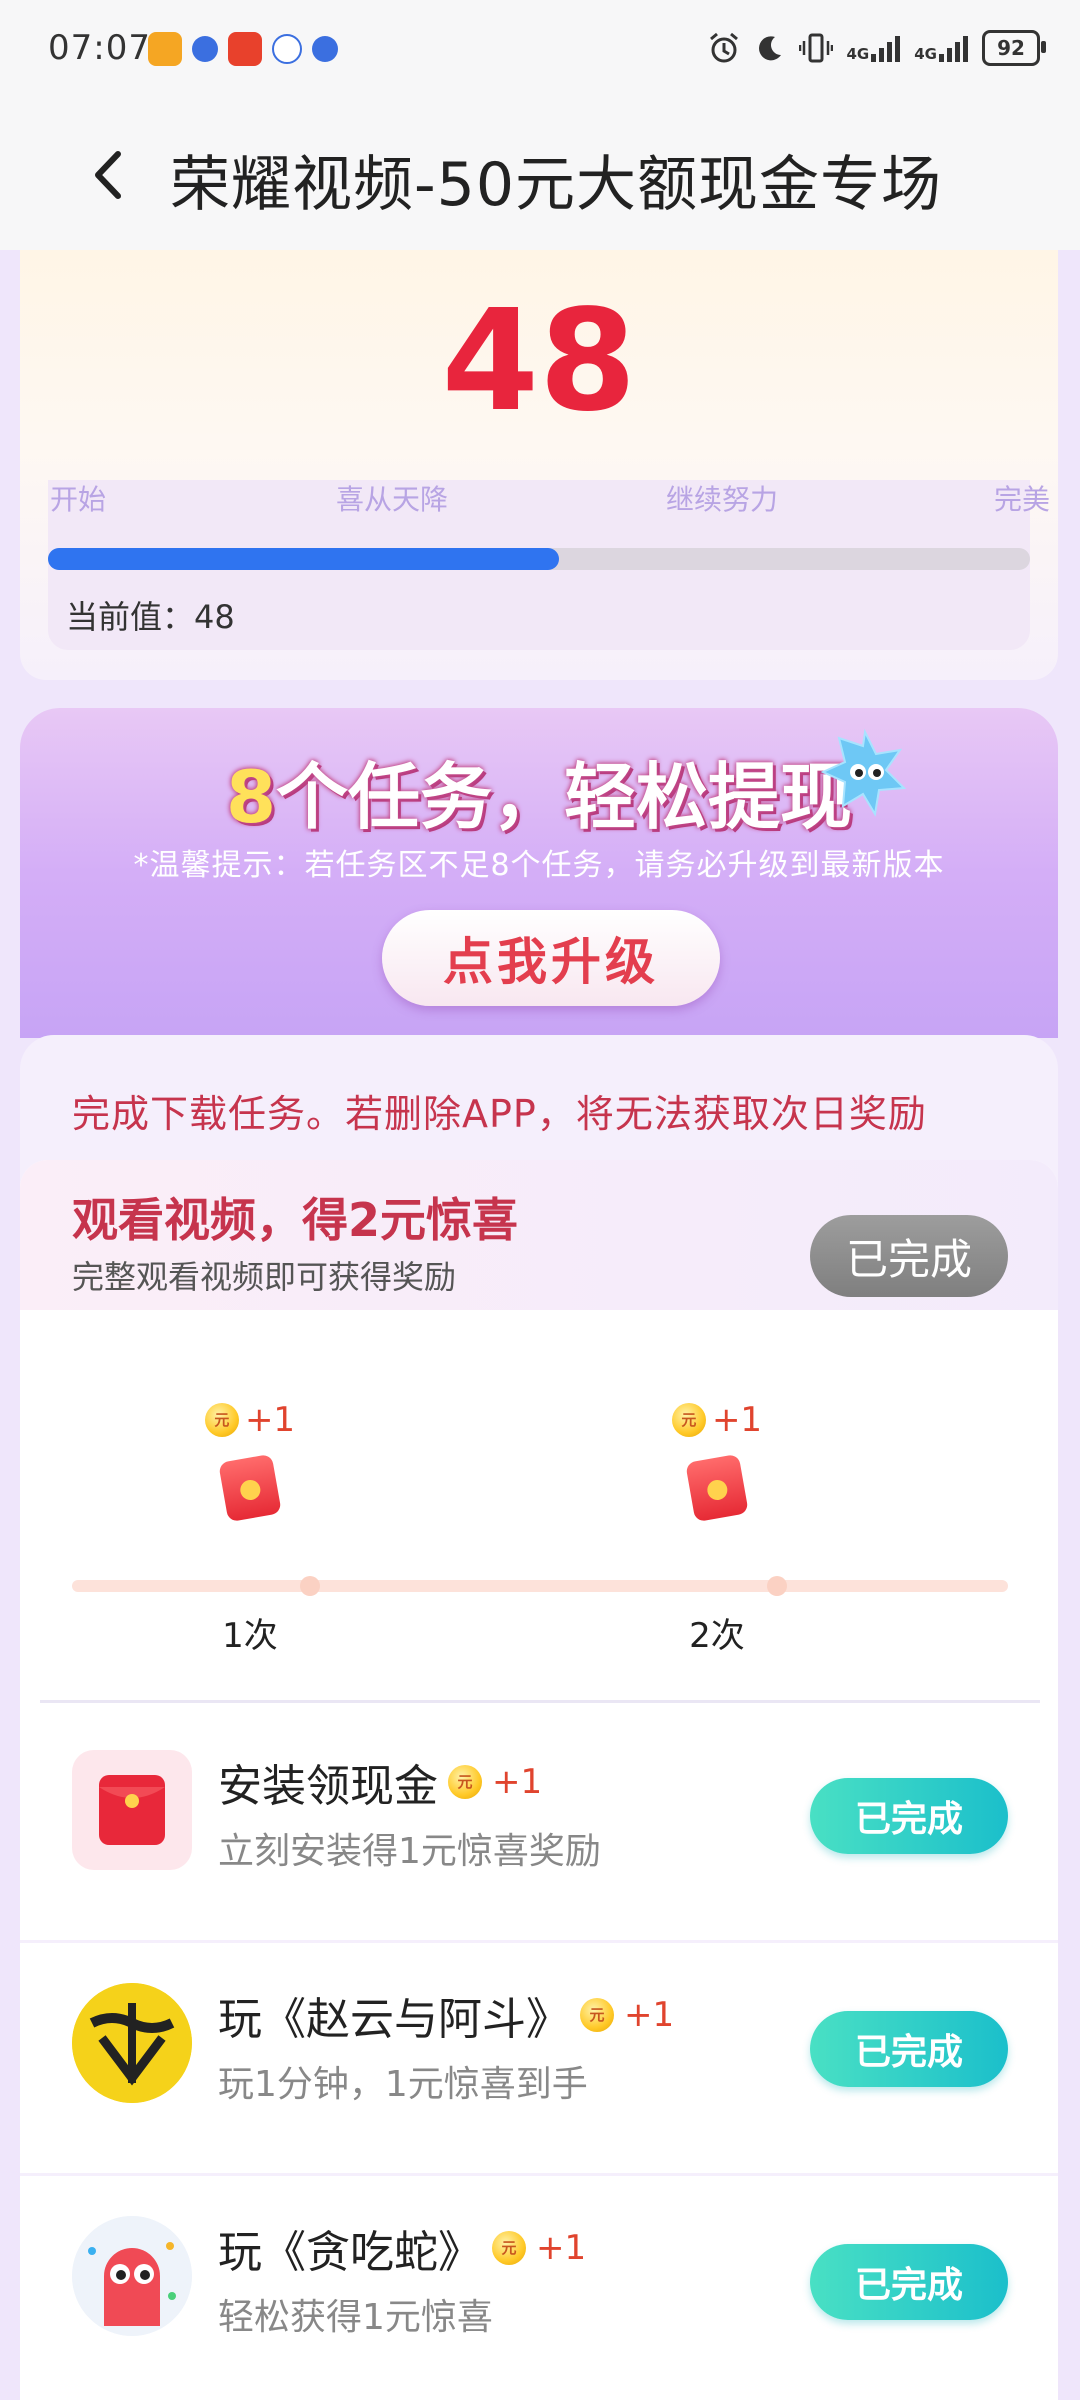 The width and height of the screenshot is (1080, 2400). Describe the element at coordinates (112, 175) in the screenshot. I see `chevron-left-icon` at that location.